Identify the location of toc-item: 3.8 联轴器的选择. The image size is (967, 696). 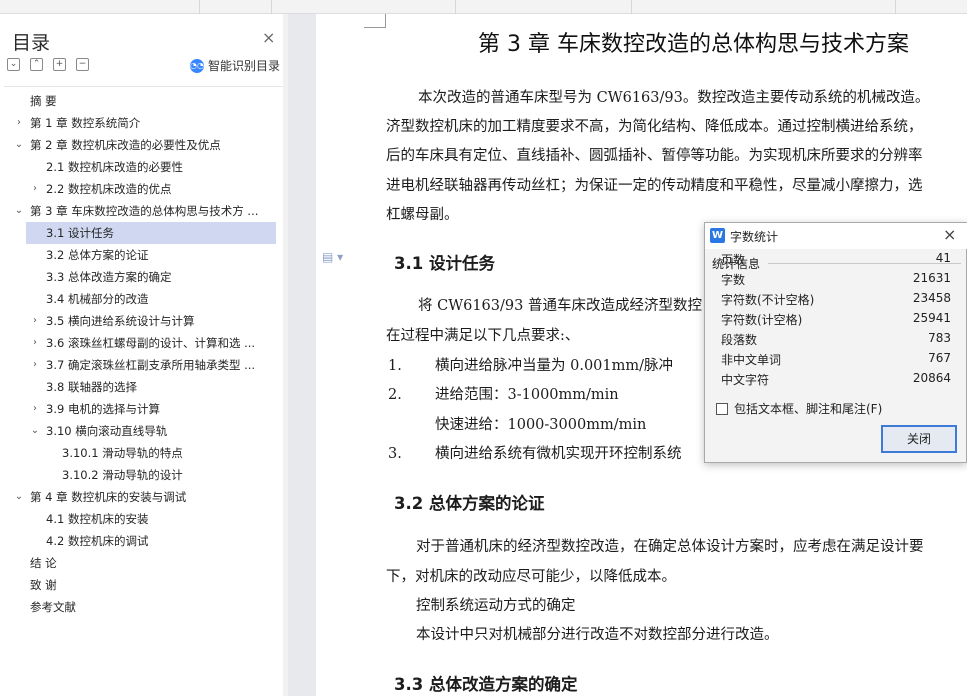
(143, 387).